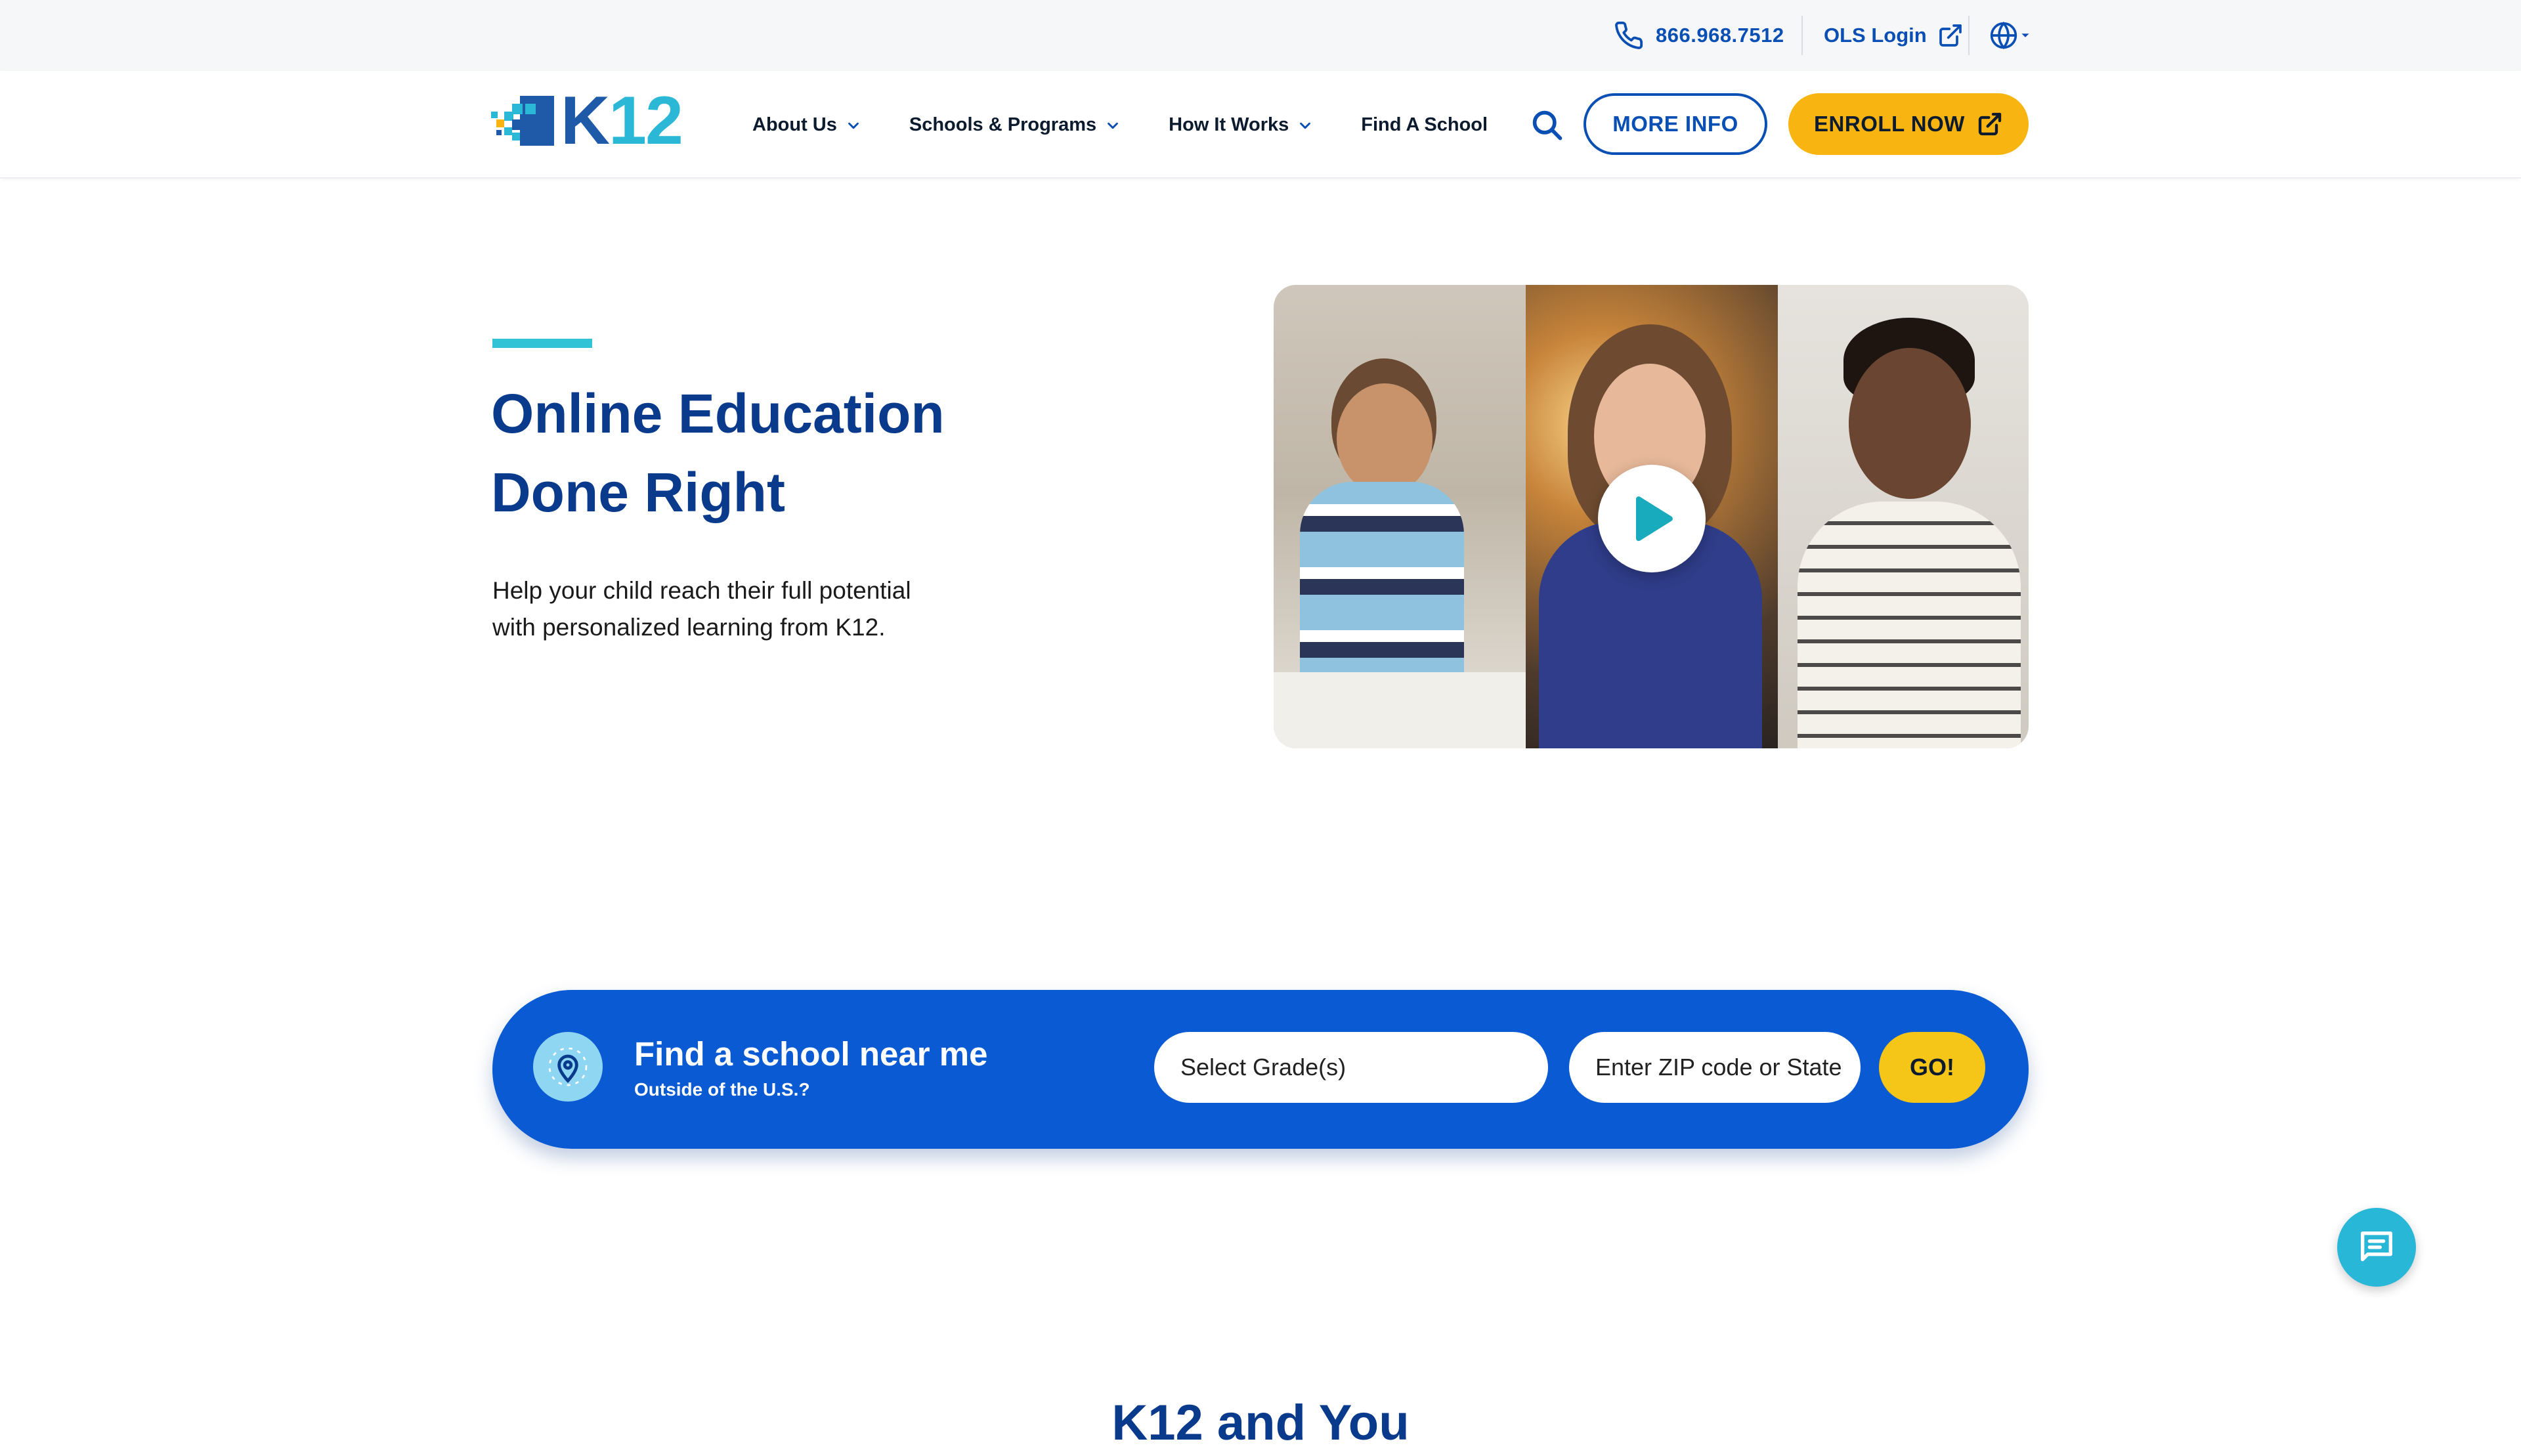  Describe the element at coordinates (1676, 124) in the screenshot. I see `more-info-button: MORE INFO` at that location.